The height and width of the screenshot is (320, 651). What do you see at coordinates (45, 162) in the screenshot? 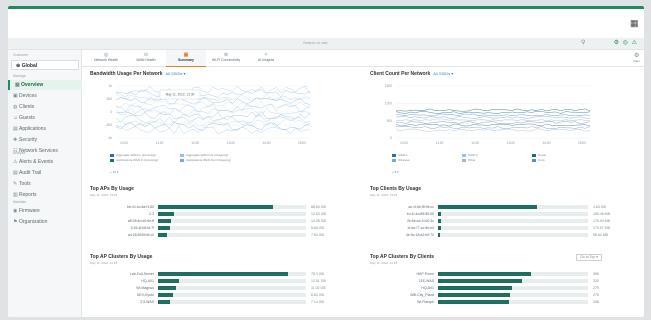
I see `sidebar-item-alerts-events: ⚠ Alerts & Events` at bounding box center [45, 162].